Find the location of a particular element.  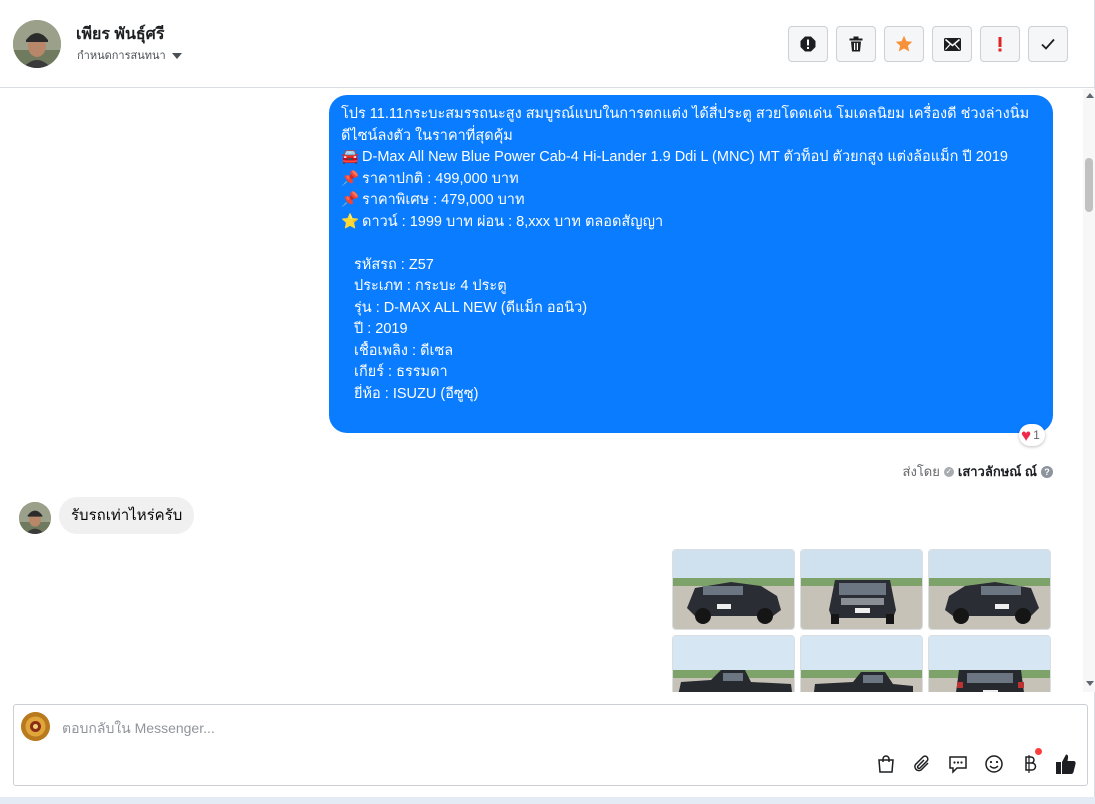

shop-button is located at coordinates (886, 764).